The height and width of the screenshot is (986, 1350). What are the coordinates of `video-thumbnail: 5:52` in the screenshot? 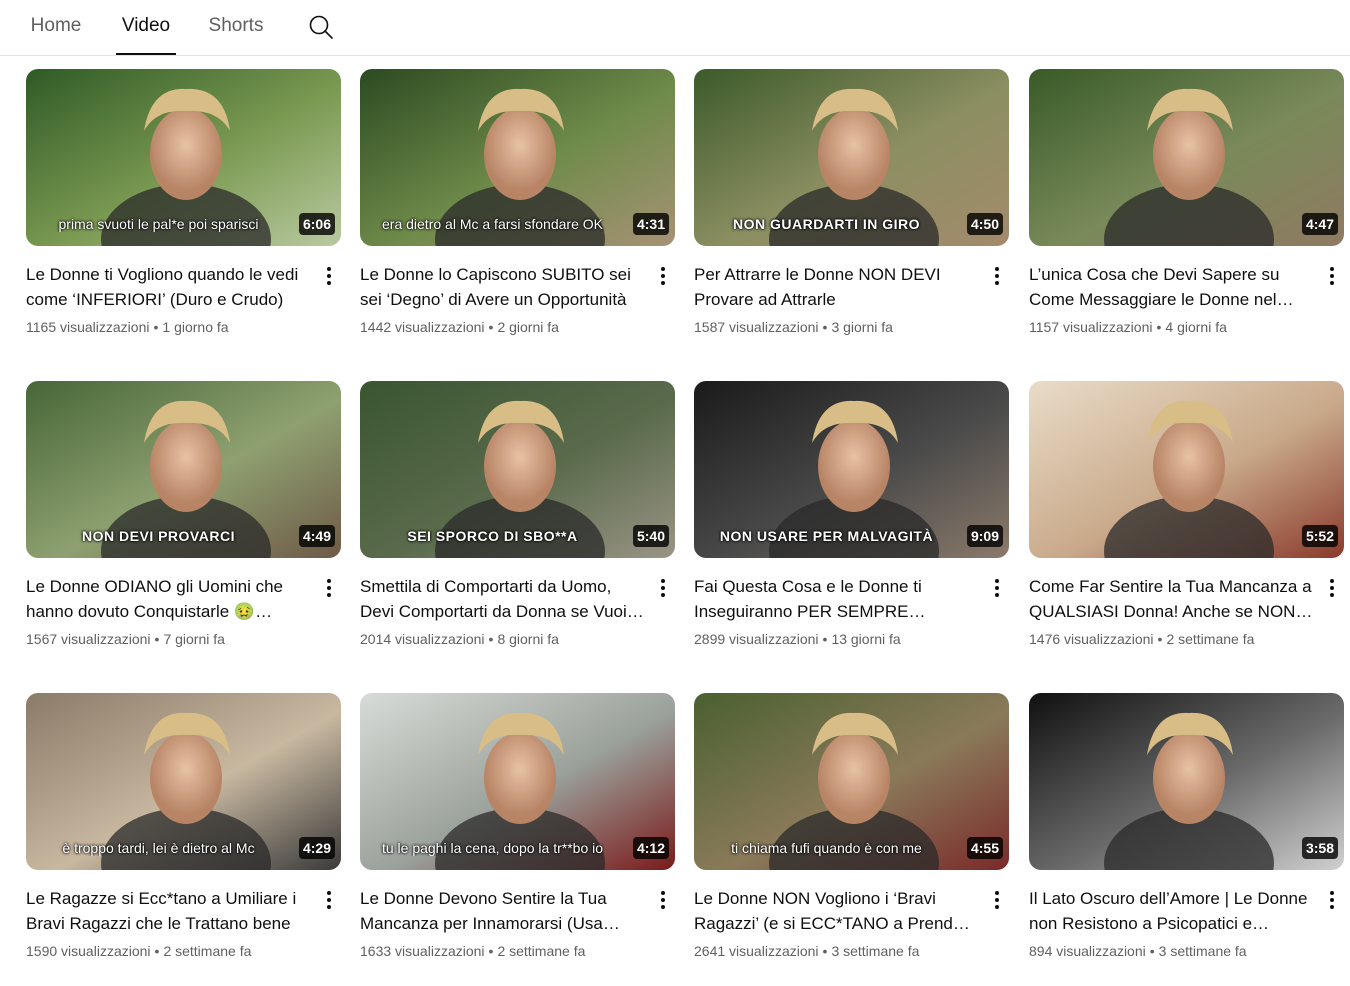 It's located at (1186, 469).